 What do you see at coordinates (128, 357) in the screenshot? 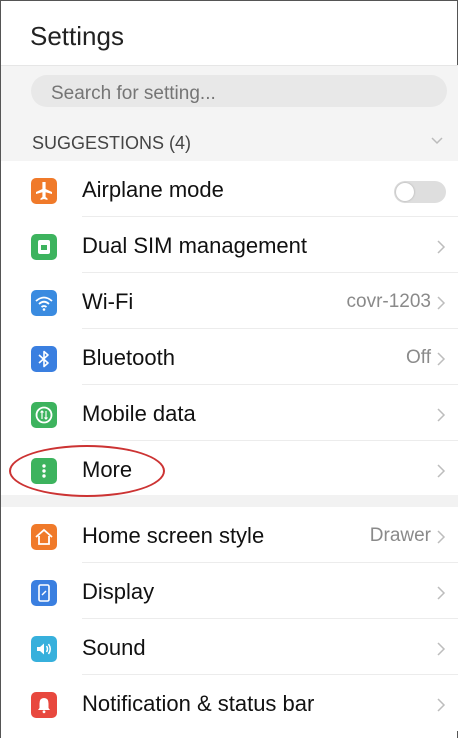
I see `bluetooth-label: Bluetooth` at bounding box center [128, 357].